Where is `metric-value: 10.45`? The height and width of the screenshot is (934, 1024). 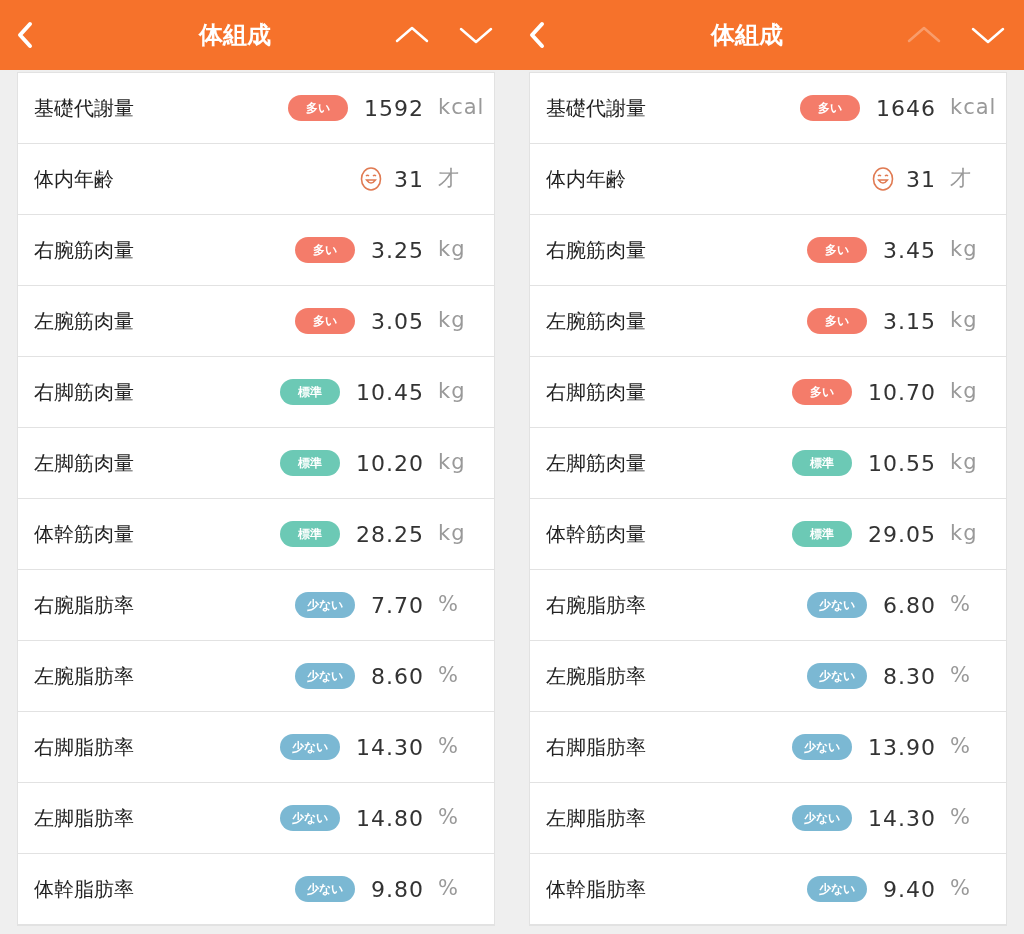
metric-value: 10.45 is located at coordinates (390, 392).